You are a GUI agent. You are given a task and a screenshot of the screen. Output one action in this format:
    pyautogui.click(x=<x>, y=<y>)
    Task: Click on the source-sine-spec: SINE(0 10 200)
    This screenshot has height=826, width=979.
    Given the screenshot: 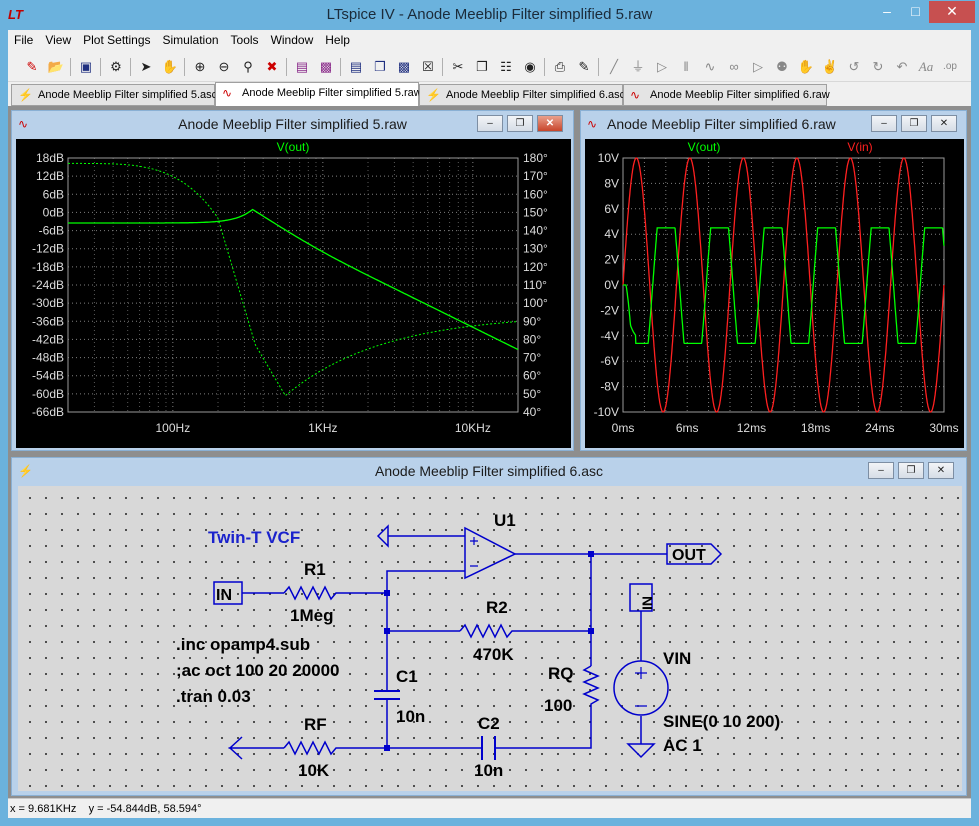 What is the action you would take?
    pyautogui.click(x=721, y=721)
    